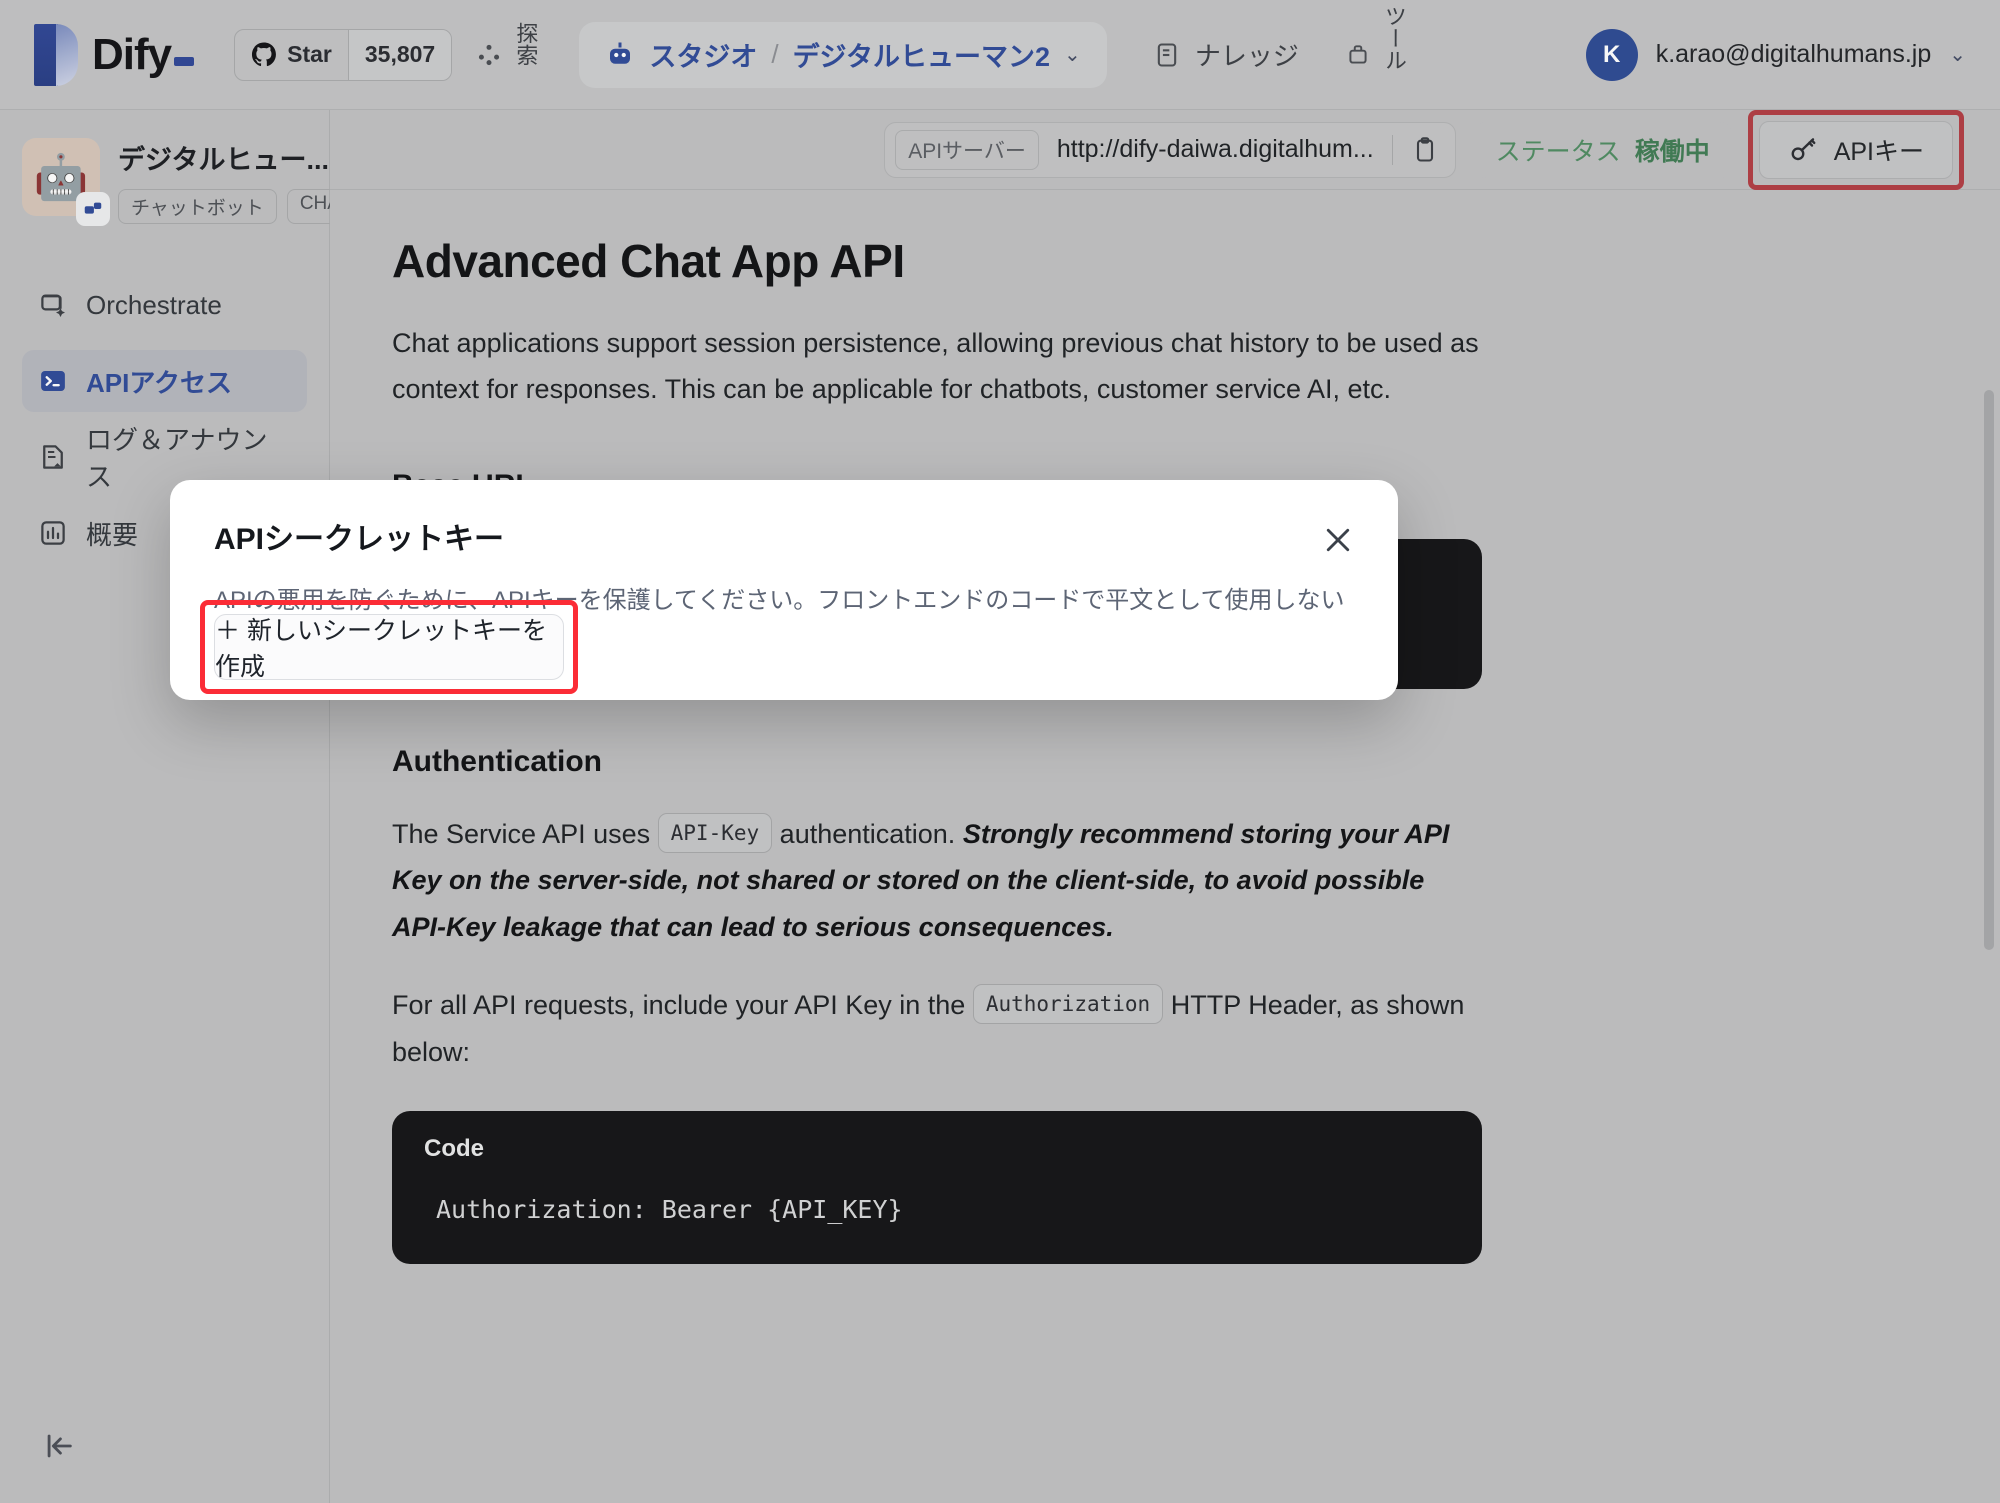  I want to click on account-menu: K k.arao@digitalhumans.jp ⌄, so click(1775, 54).